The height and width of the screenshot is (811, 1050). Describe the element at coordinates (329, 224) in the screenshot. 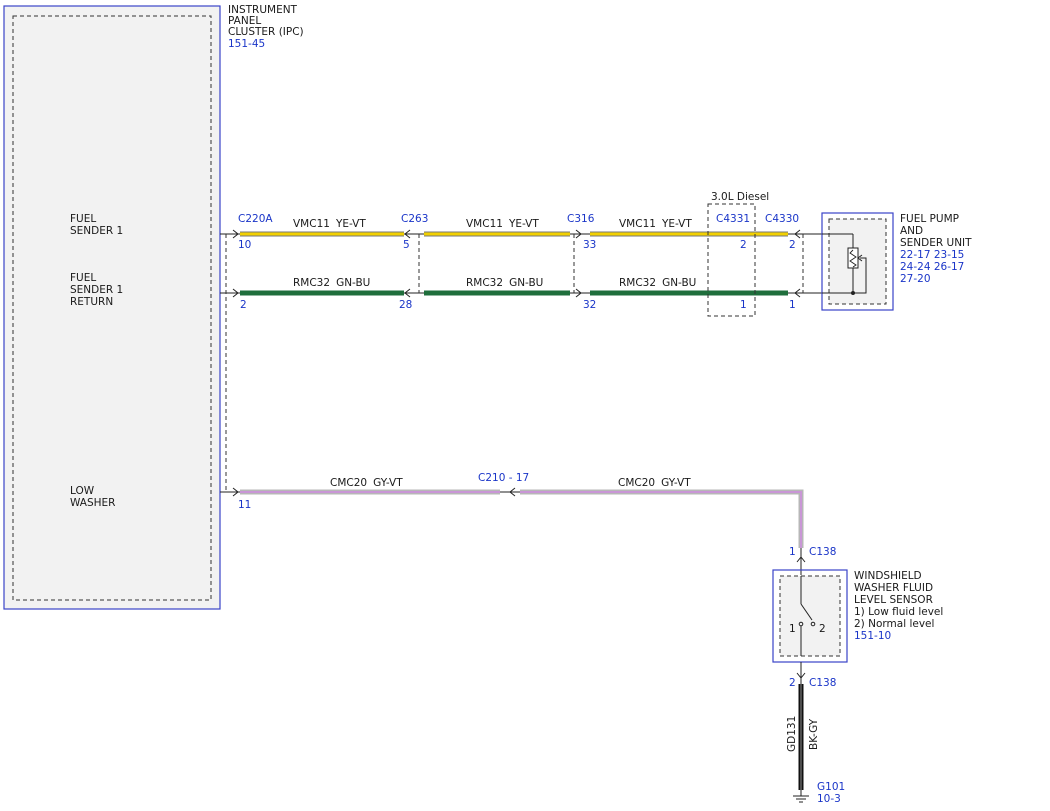

I see `wire-label-vmc11-1: VMC11 YE-VT` at that location.